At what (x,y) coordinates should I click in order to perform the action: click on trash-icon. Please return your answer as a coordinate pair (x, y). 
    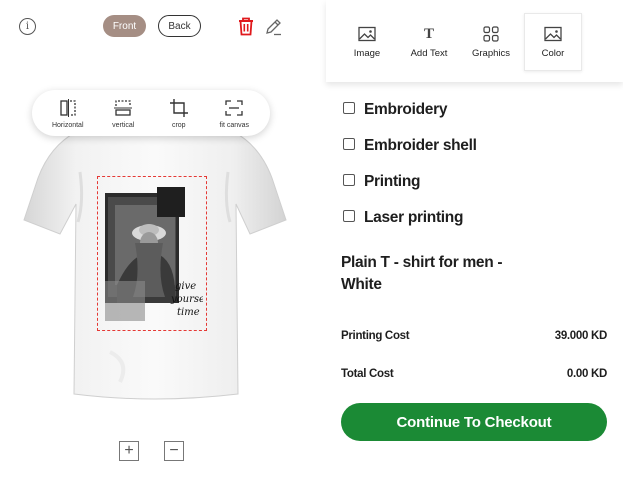
    Looking at the image, I should click on (246, 26).